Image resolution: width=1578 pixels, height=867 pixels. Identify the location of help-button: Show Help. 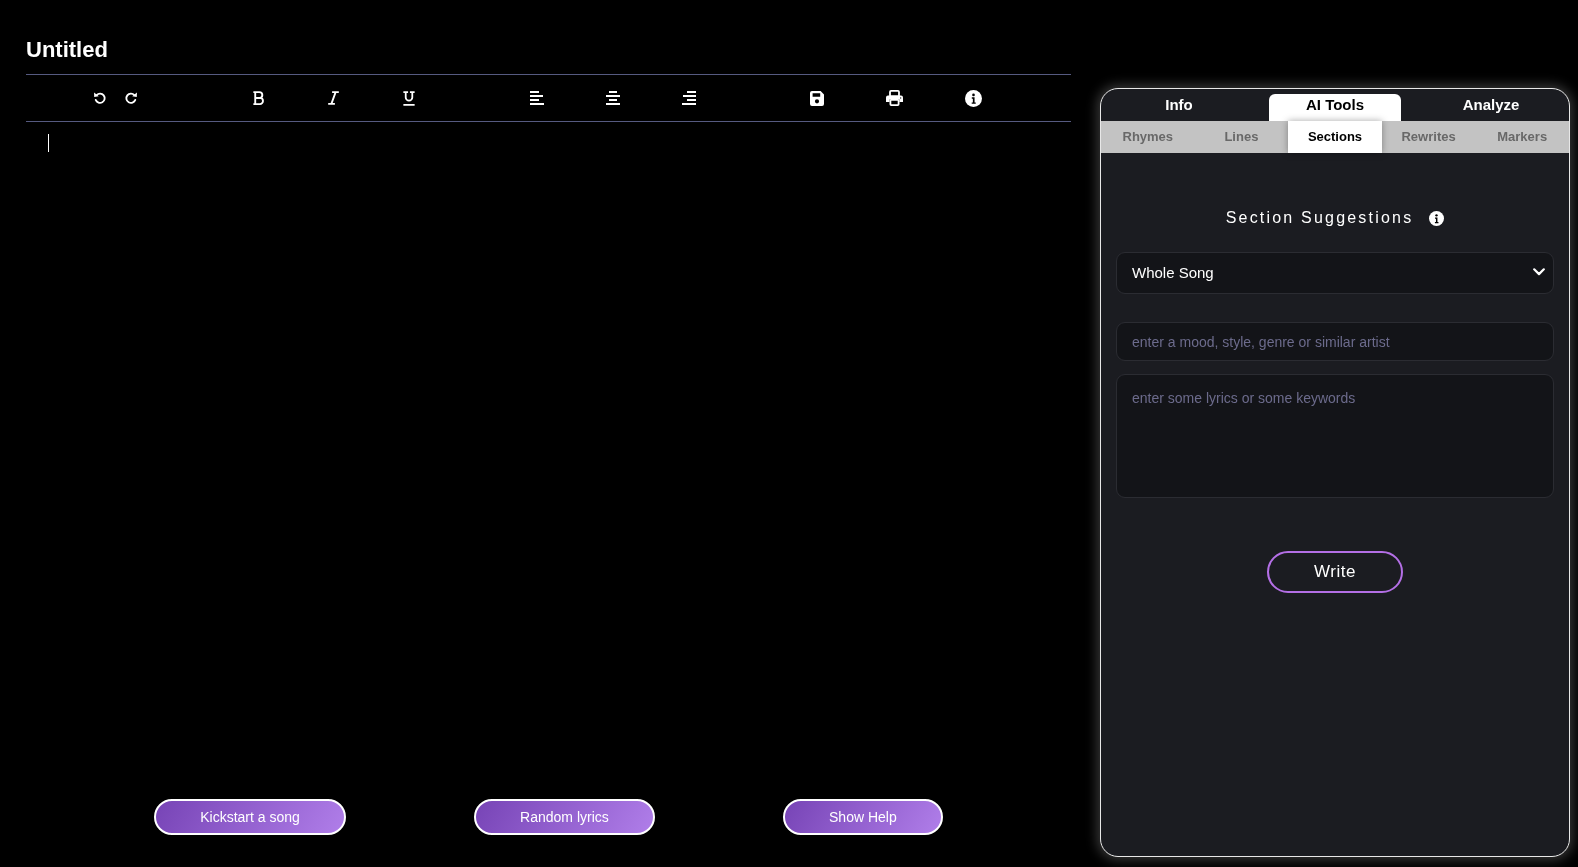
(863, 817).